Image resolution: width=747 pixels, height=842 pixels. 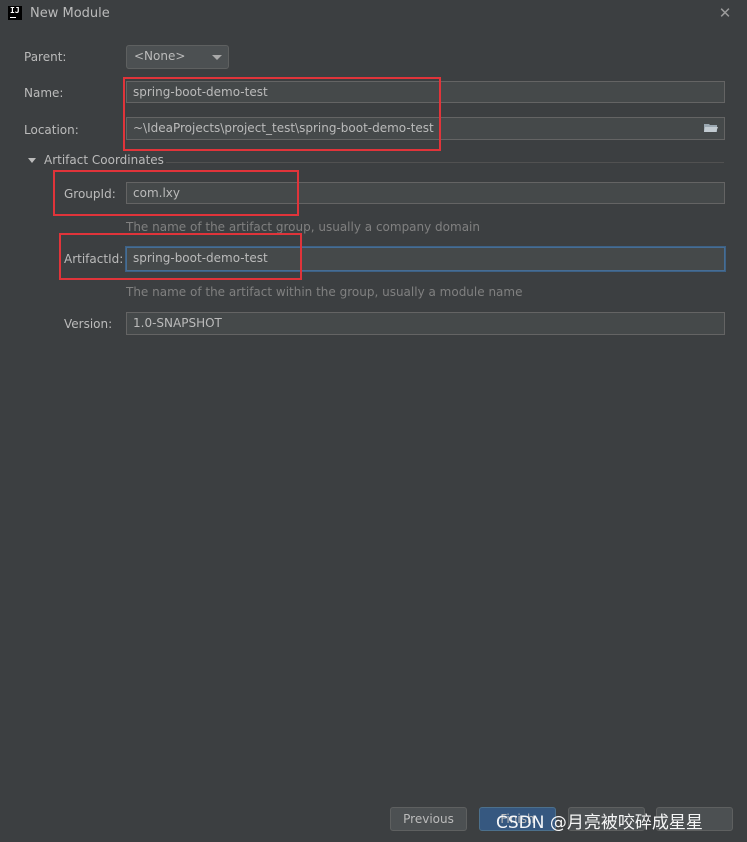 What do you see at coordinates (445, 162) in the screenshot?
I see `section-separator` at bounding box center [445, 162].